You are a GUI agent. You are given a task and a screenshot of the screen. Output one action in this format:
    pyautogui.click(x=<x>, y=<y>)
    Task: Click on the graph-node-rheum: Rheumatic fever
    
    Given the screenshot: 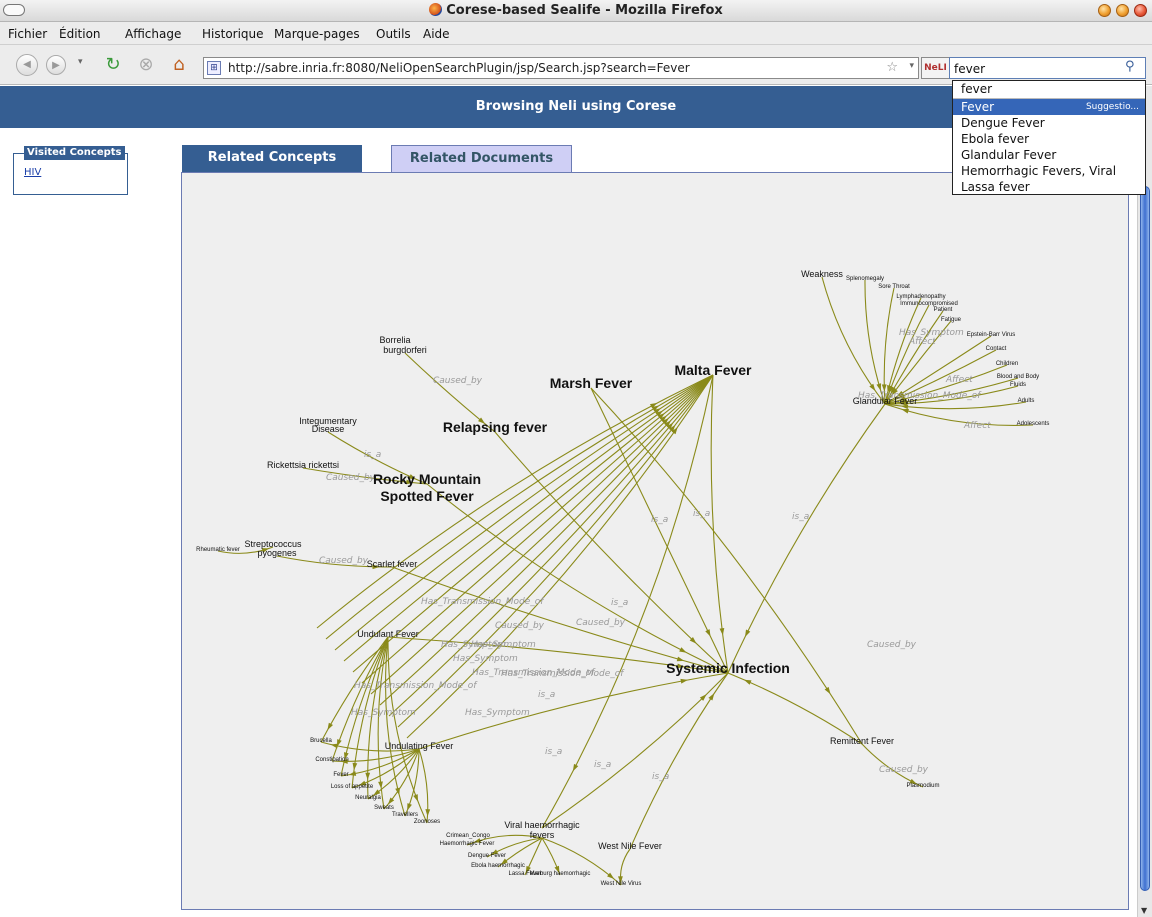 What is the action you would take?
    pyautogui.click(x=218, y=550)
    